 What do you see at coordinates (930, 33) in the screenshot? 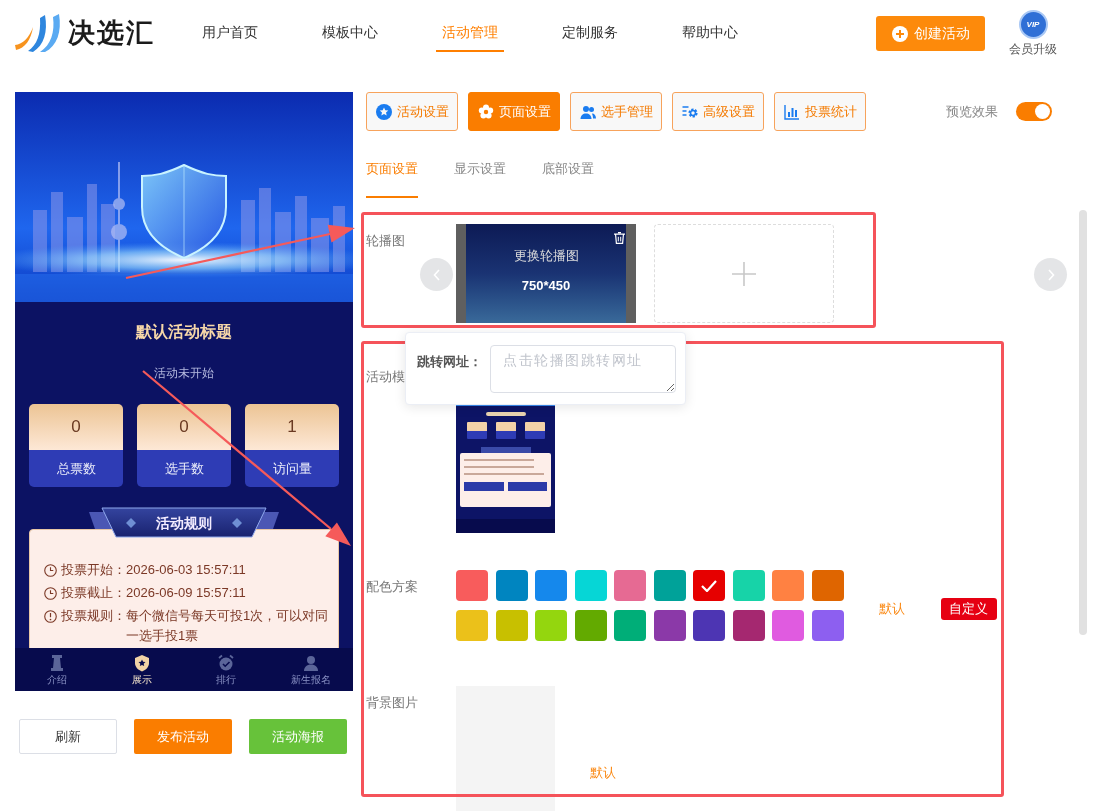
I see `create-activity-button: 创建活动` at bounding box center [930, 33].